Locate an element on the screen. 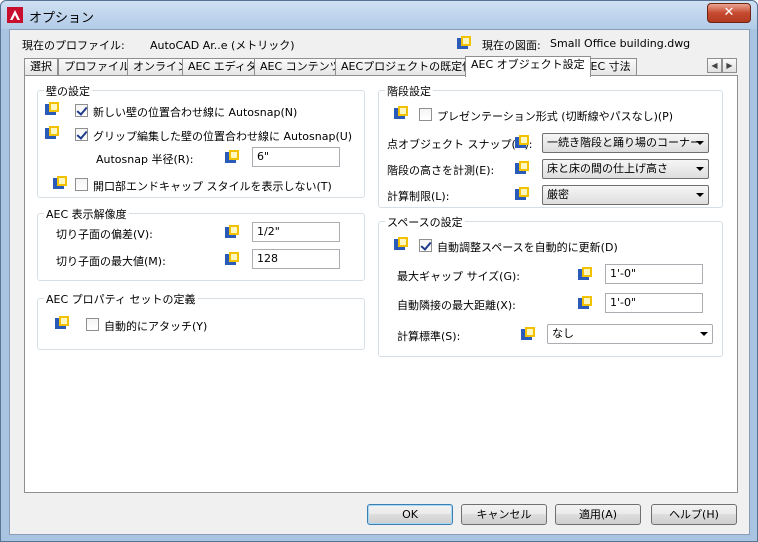  snap-new-wall-checkbox is located at coordinates (81, 110).